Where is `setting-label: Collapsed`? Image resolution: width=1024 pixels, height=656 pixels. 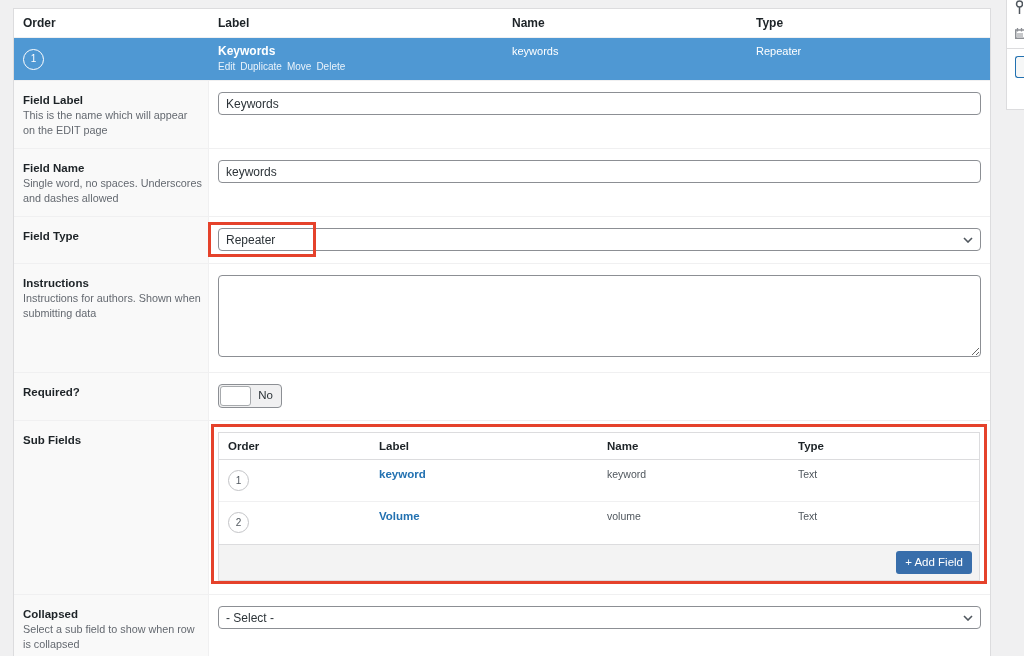 setting-label: Collapsed is located at coordinates (51, 614).